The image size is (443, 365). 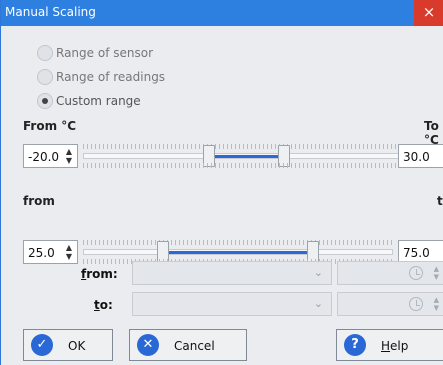 I want to click on temperature-range-slider, so click(x=243, y=156).